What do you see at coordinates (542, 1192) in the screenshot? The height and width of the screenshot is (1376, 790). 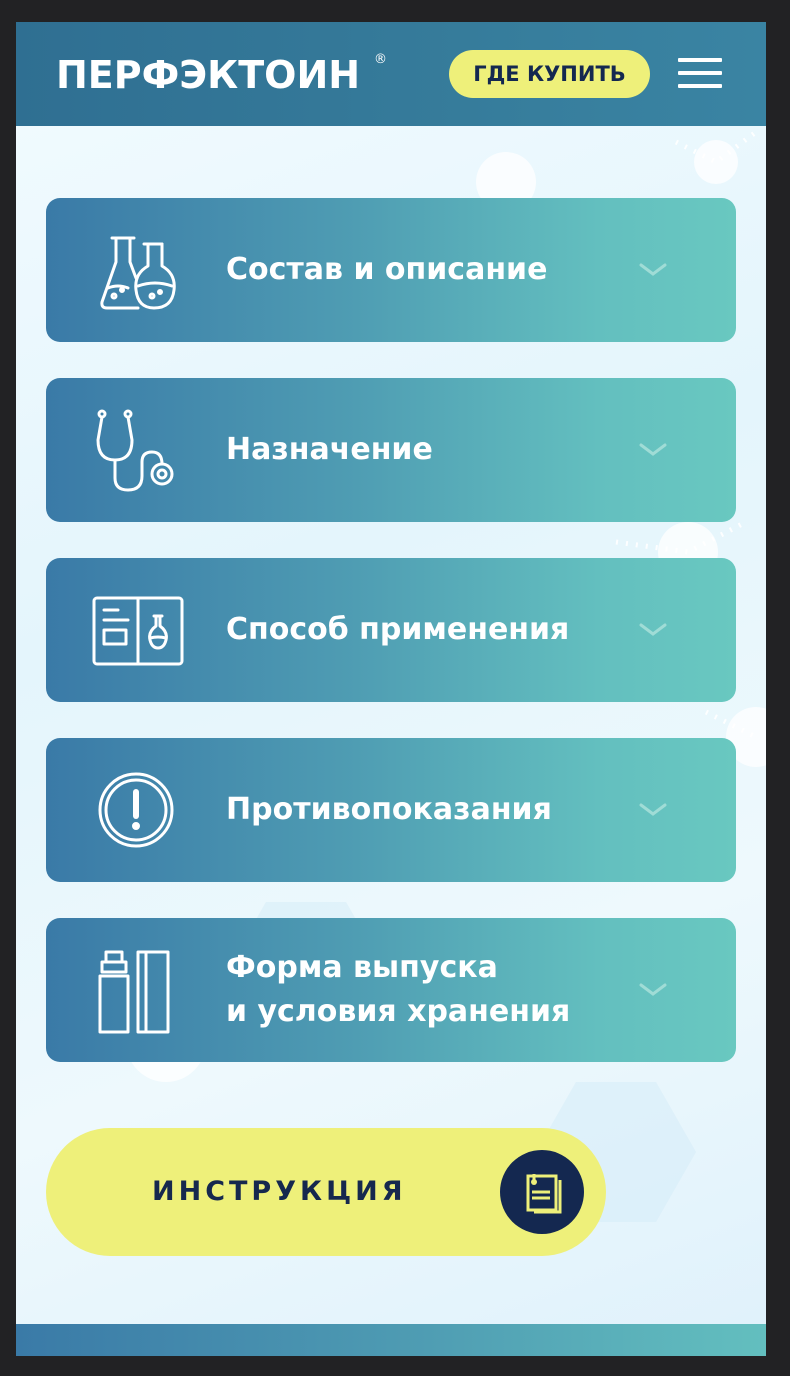 I see `document-icon` at bounding box center [542, 1192].